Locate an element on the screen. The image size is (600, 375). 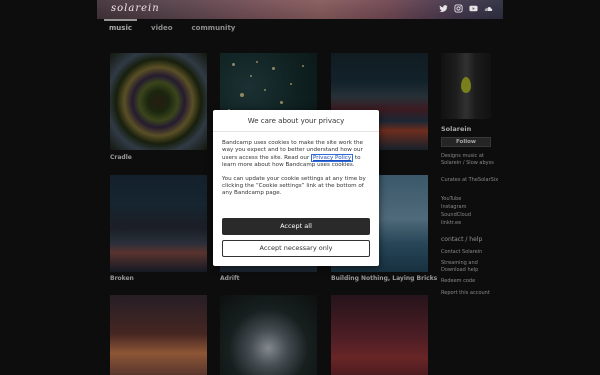
accept-necessary-button: Accept necessary only is located at coordinates (296, 248).